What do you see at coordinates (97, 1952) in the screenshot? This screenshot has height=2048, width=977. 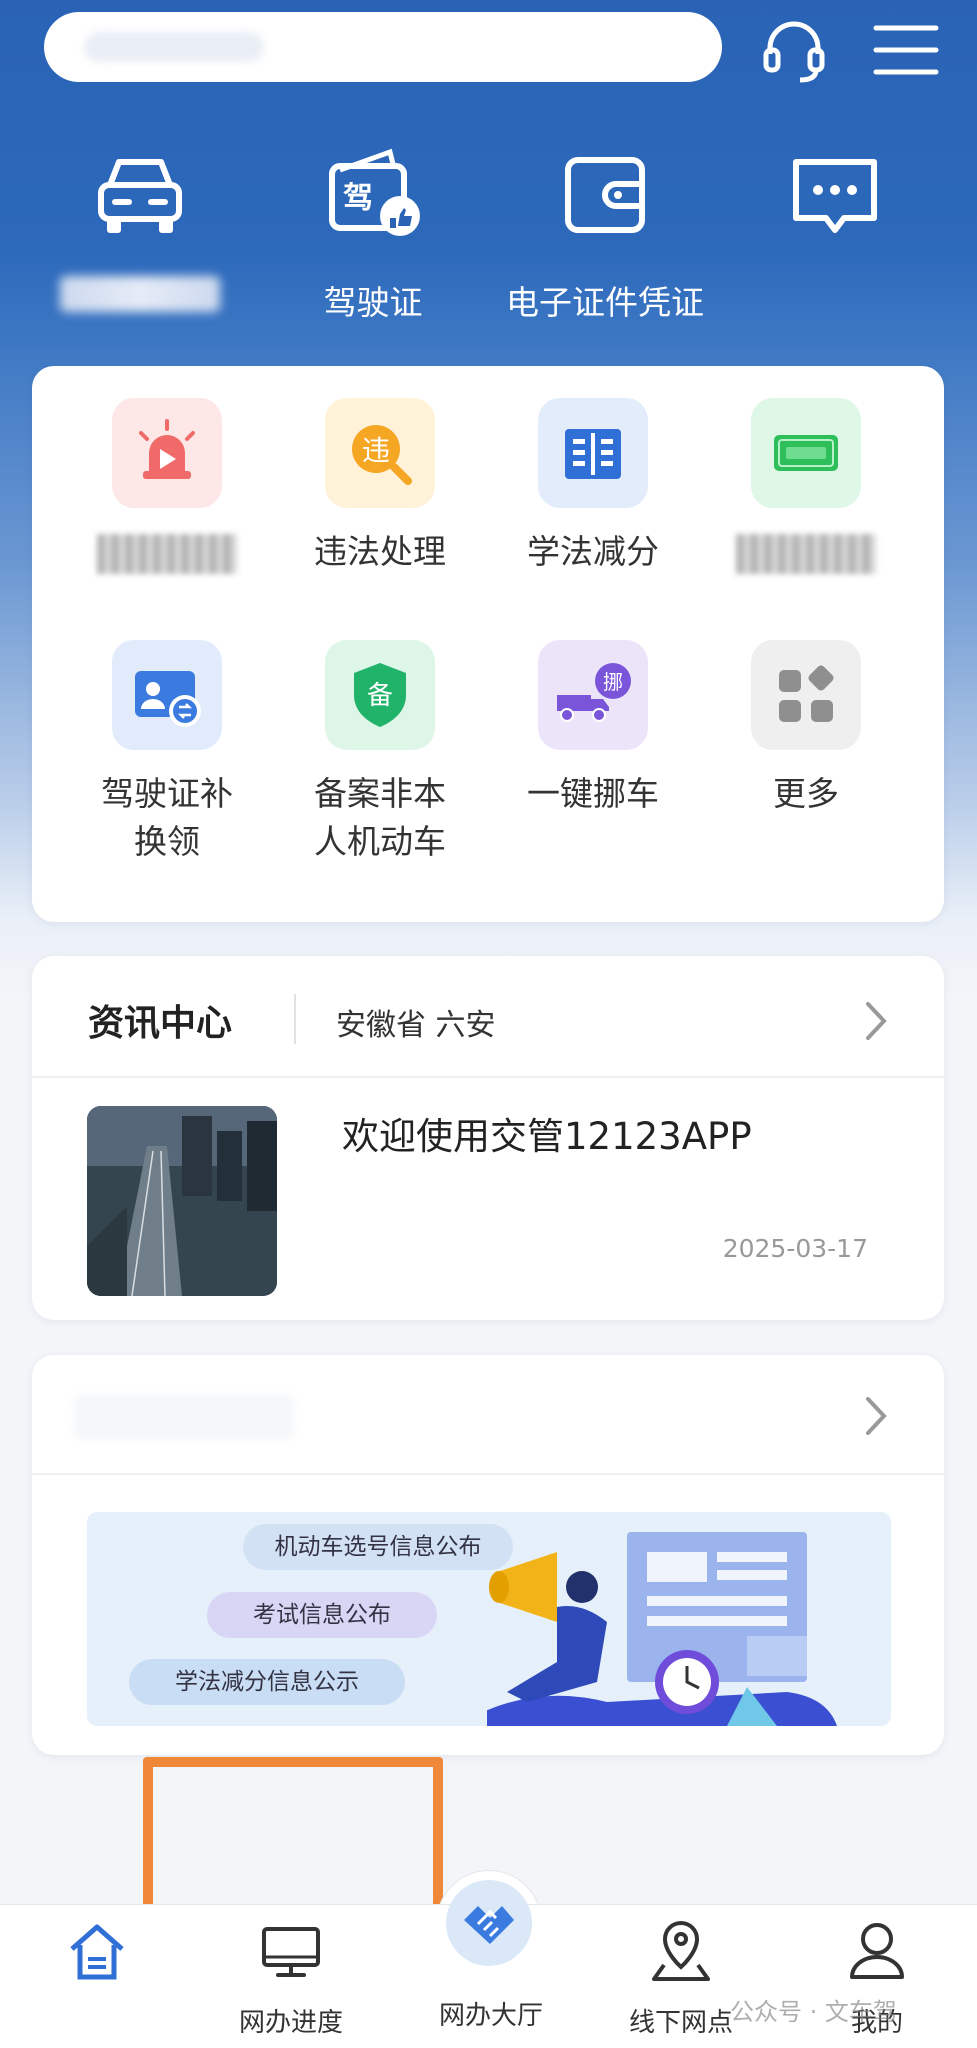 I see `home-icon` at bounding box center [97, 1952].